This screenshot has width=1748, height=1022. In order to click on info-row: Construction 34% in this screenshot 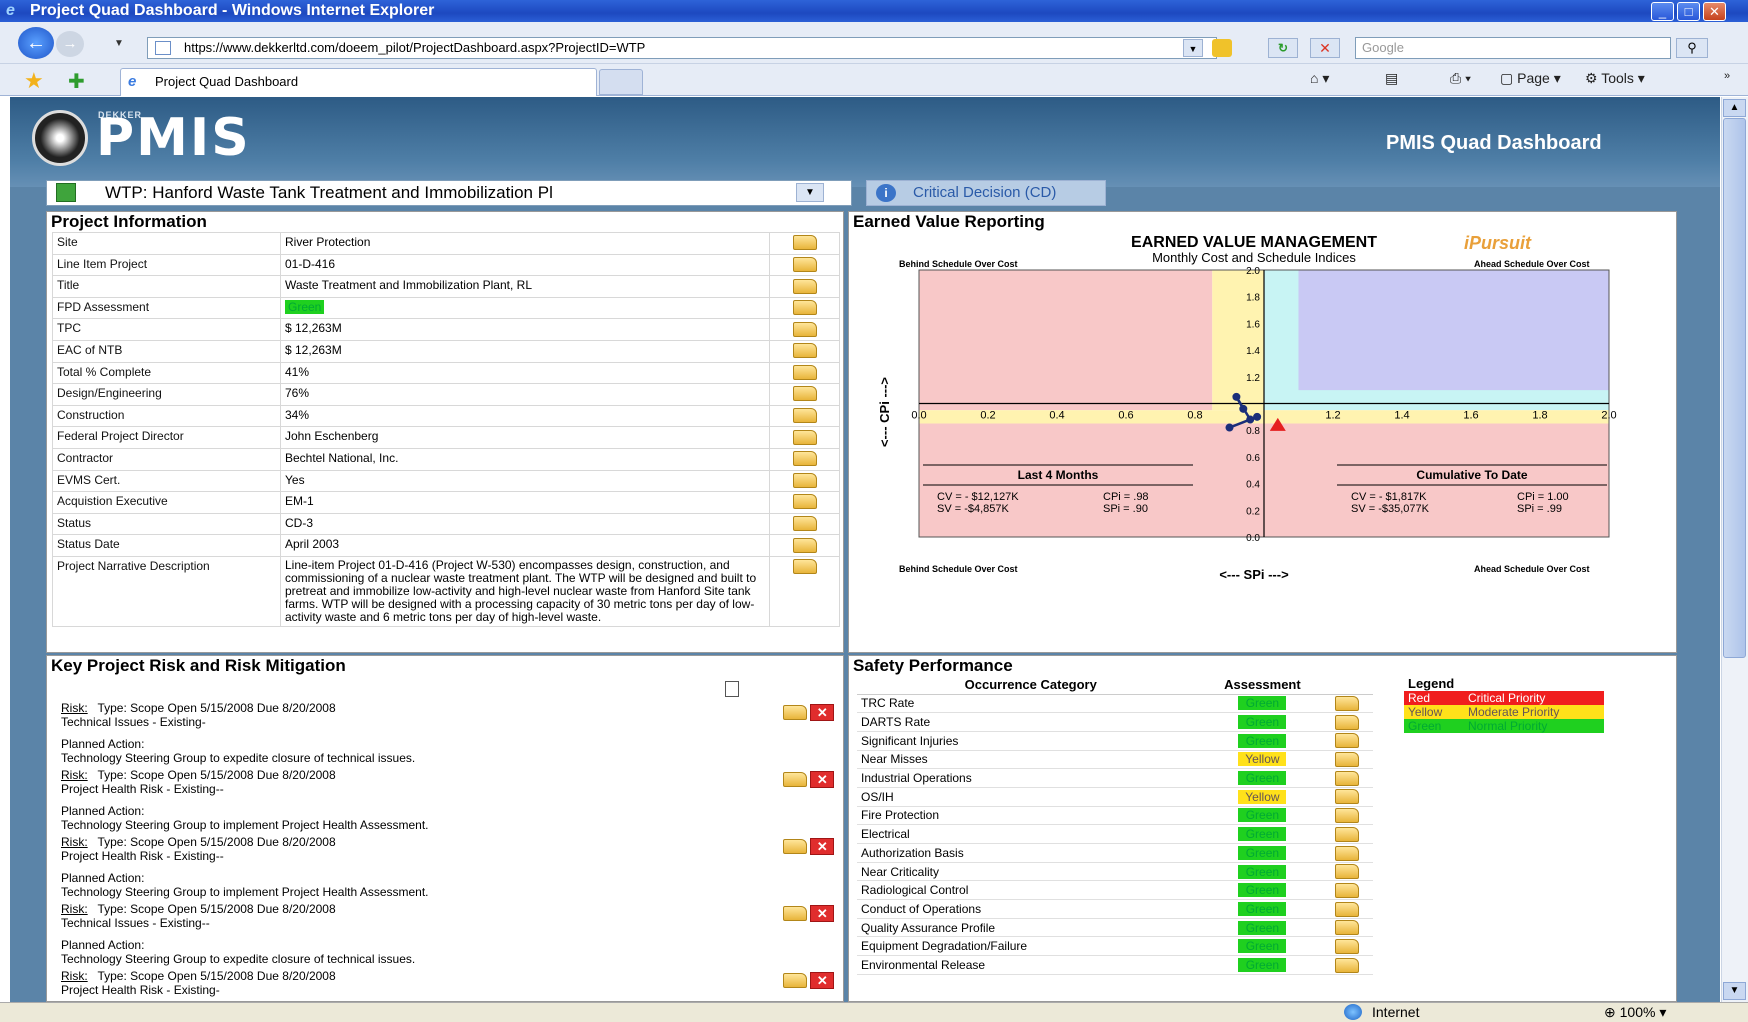, I will do `click(446, 416)`.